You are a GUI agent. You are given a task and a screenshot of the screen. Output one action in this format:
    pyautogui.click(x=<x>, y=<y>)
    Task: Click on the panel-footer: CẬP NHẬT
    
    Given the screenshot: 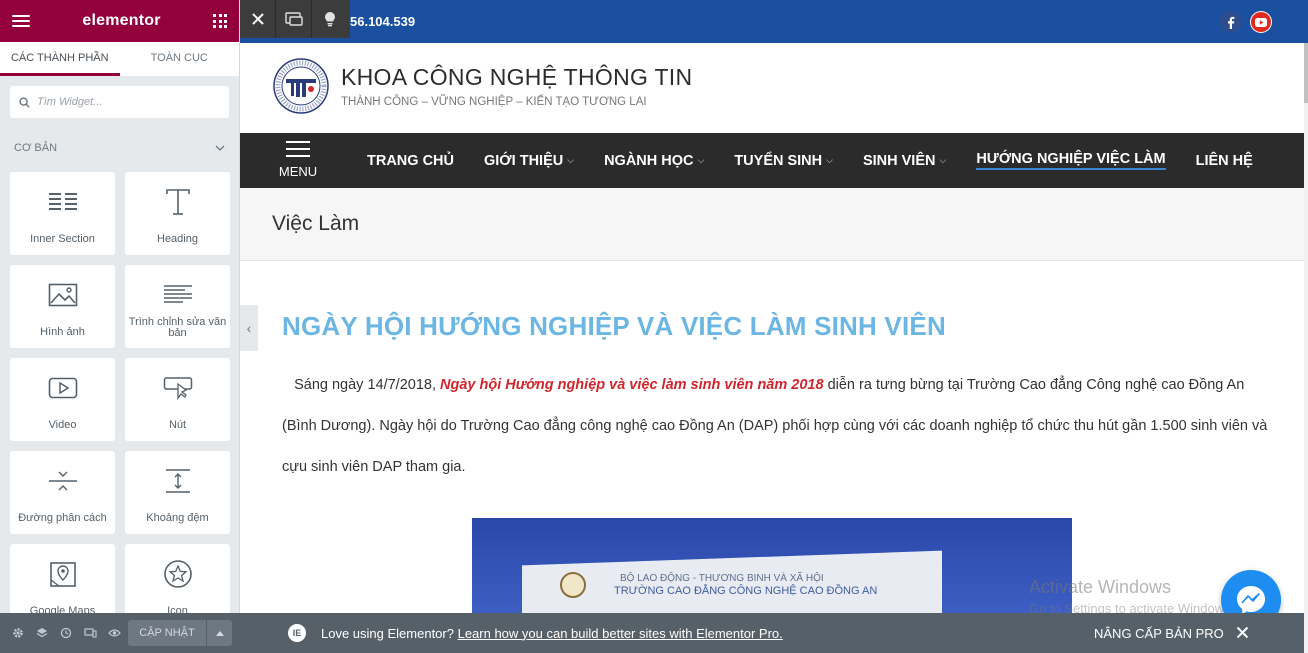 What is the action you would take?
    pyautogui.click(x=120, y=633)
    